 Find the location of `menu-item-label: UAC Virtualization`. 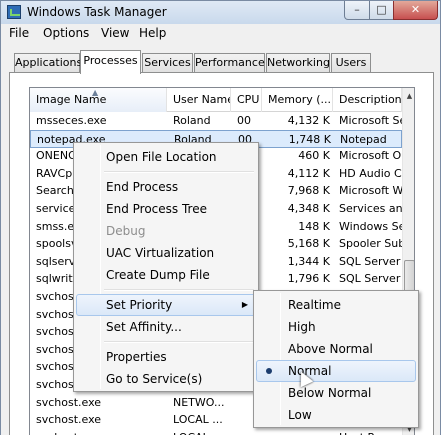

menu-item-label: UAC Virtualization is located at coordinates (160, 253).